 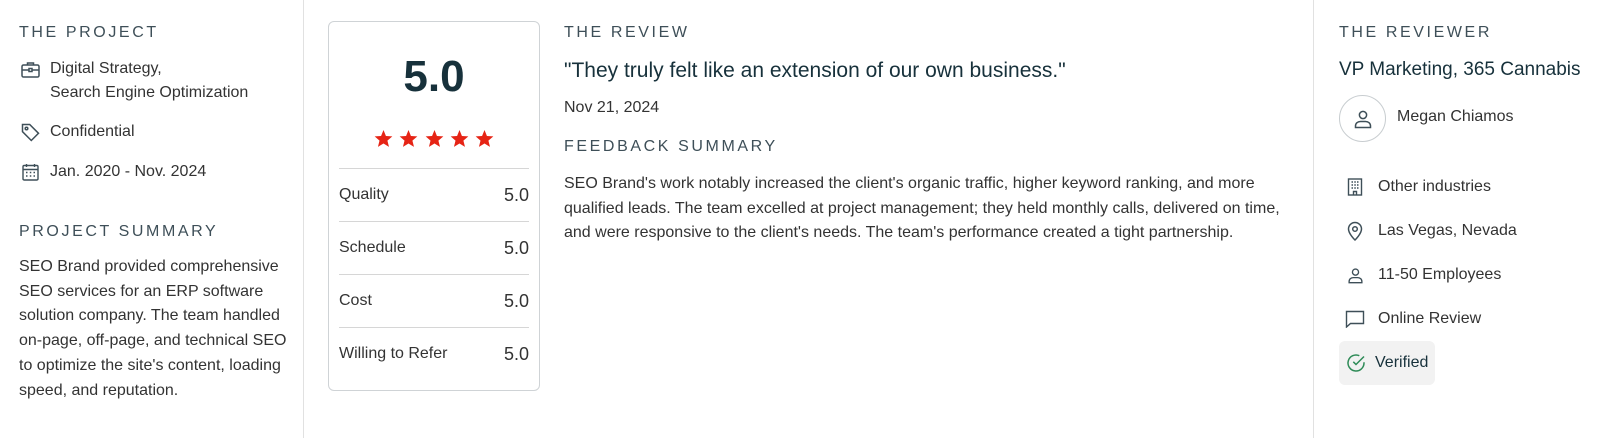 I want to click on chat-bubble-icon, so click(x=1355, y=319).